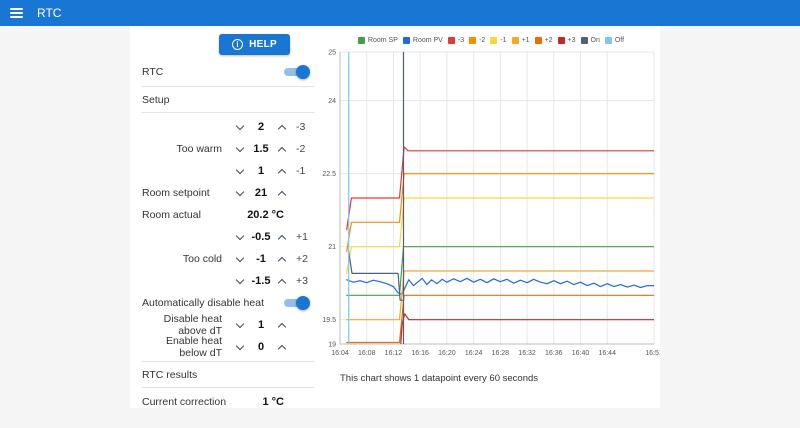 The width and height of the screenshot is (800, 428). What do you see at coordinates (503, 40) in the screenshot?
I see `legend-label: -1` at bounding box center [503, 40].